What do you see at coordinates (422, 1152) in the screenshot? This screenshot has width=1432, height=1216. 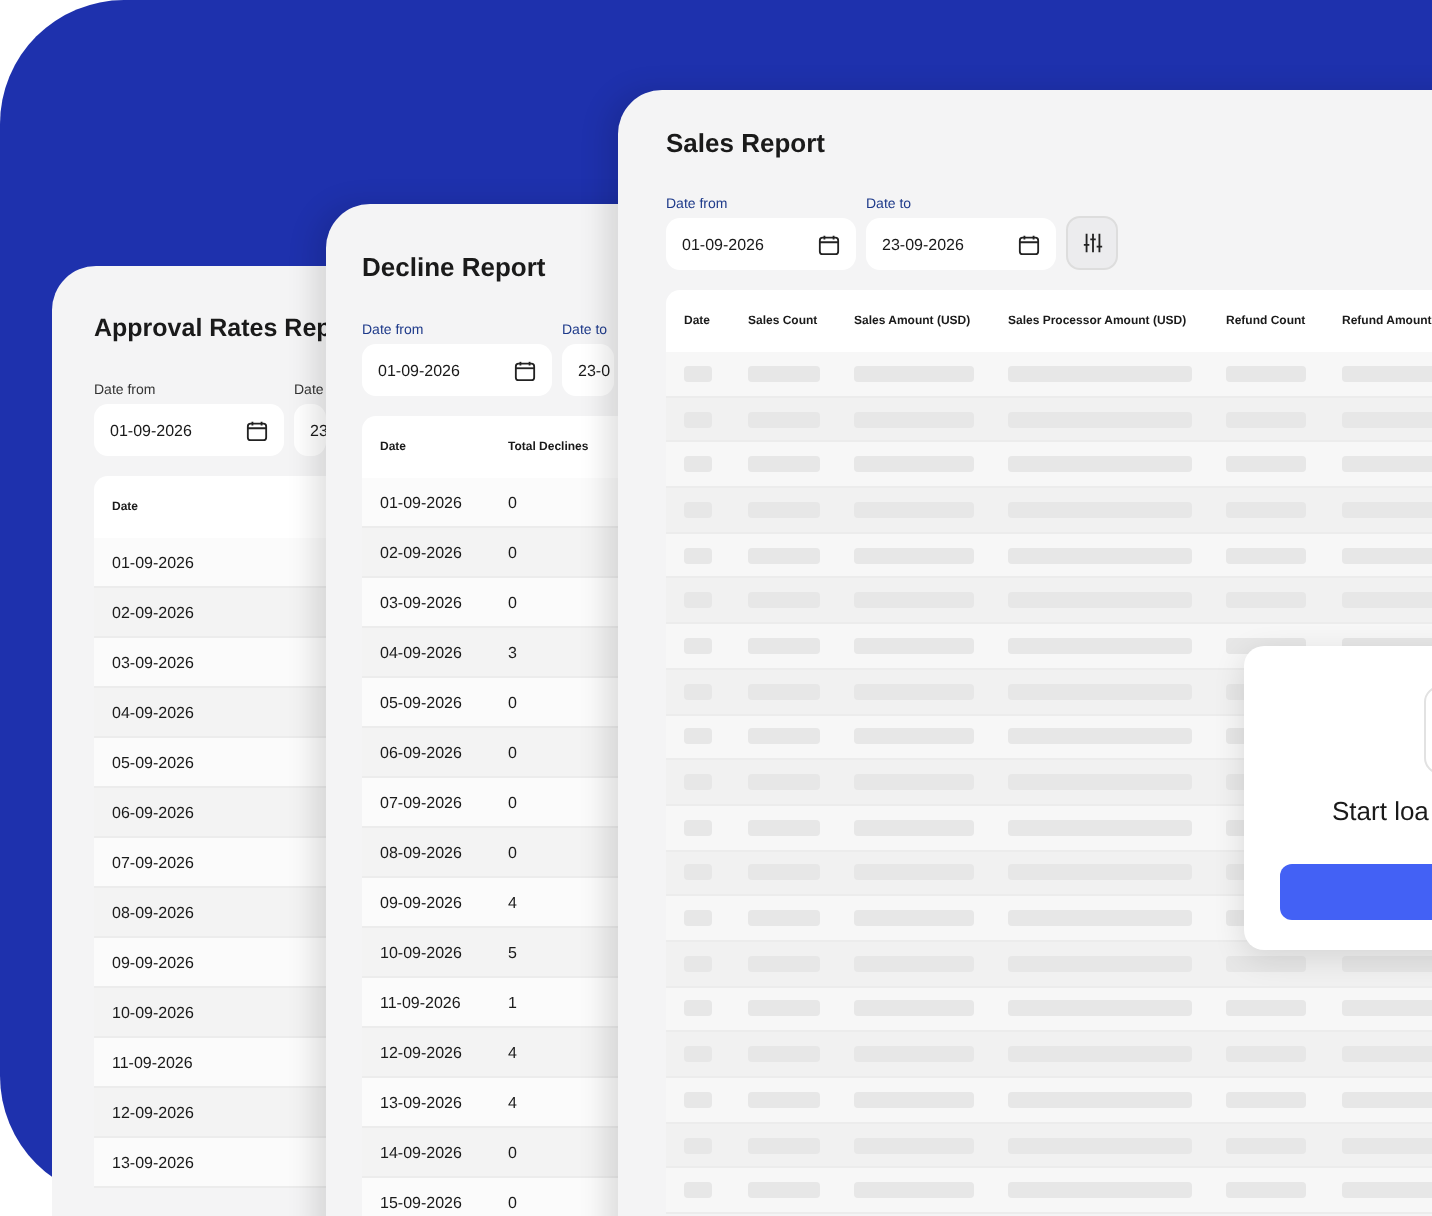 I see `table-cell-text: 14-09-2026` at bounding box center [422, 1152].